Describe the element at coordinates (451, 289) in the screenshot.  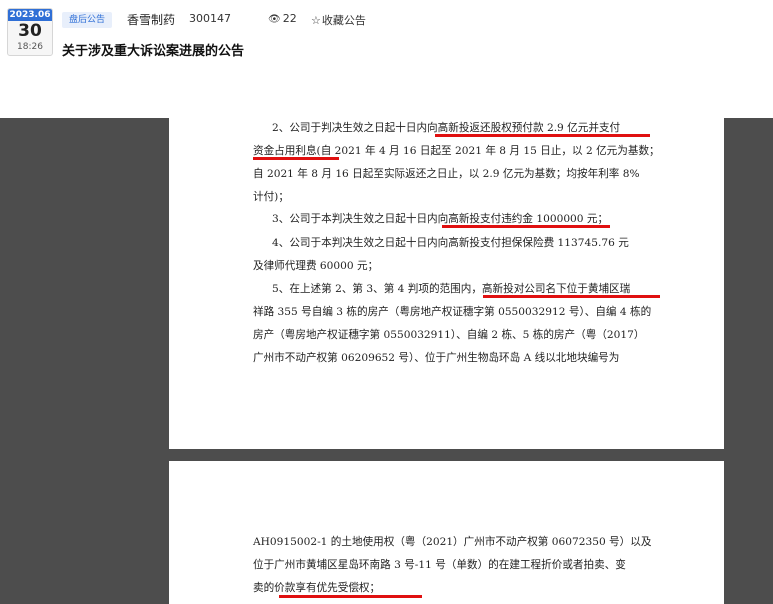
I see `doc-line: 5、在上述第 2、第 3、第 4 判项的范围内，高新投对公司名下位于黄埔区瑞` at that location.